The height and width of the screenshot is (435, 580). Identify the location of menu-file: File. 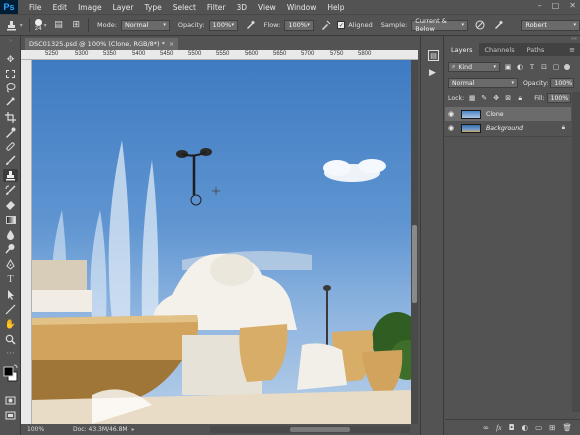
(35, 7).